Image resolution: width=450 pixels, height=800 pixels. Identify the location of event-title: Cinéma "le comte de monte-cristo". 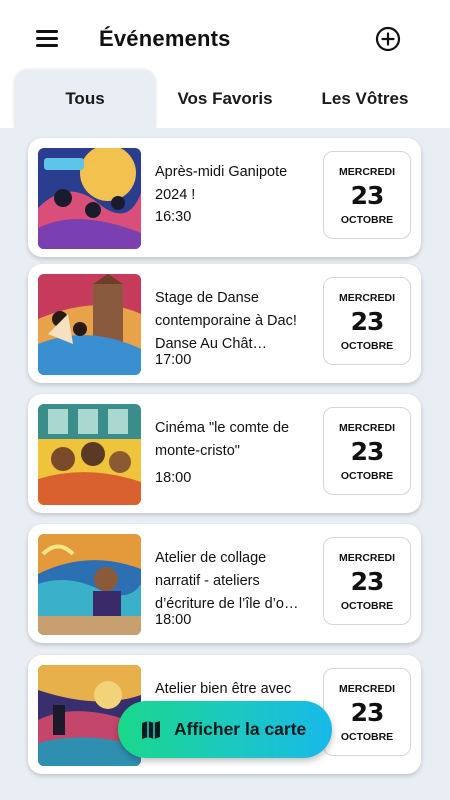
(222, 439).